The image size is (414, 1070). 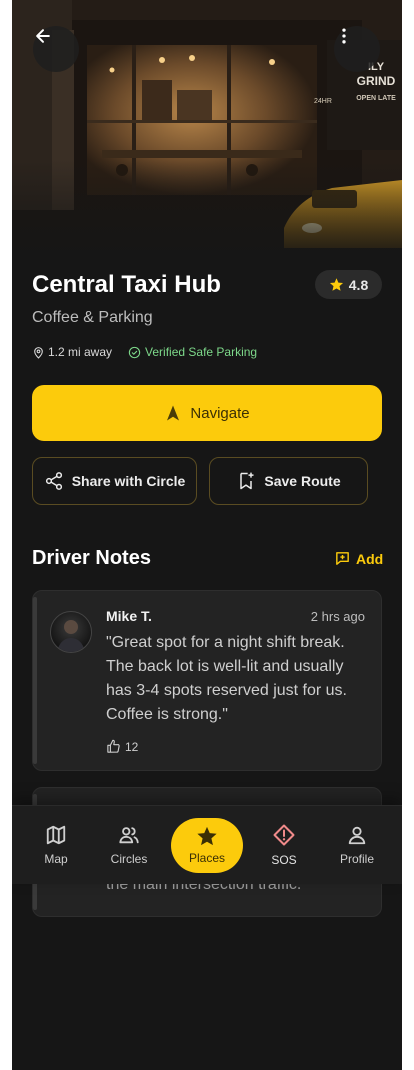 I want to click on save-label: Save Route, so click(x=302, y=481).